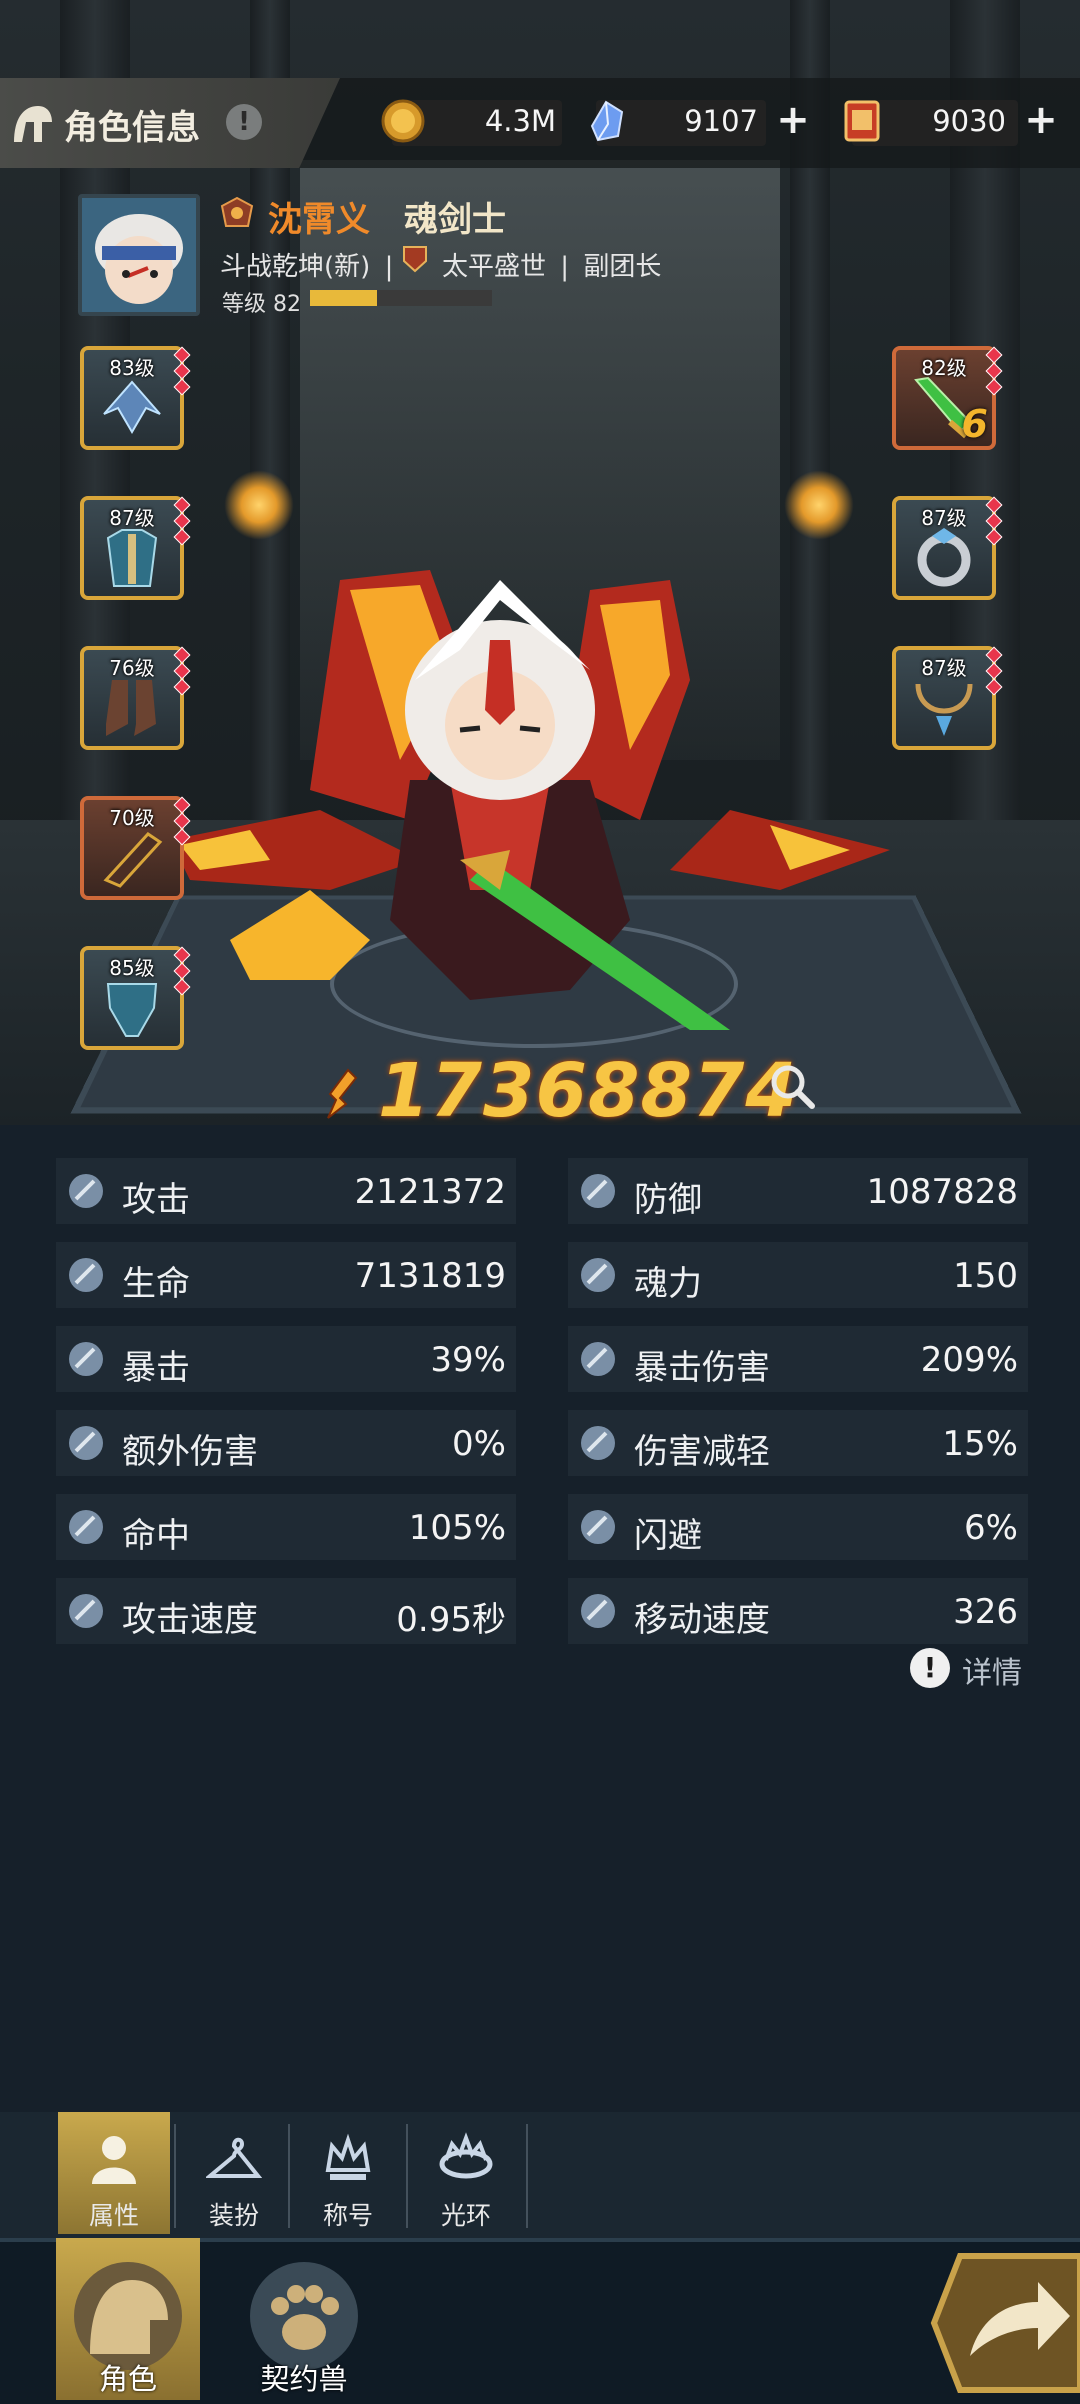  What do you see at coordinates (798, 1359) in the screenshot?
I see `stat-row: 暴击伤害 209%` at bounding box center [798, 1359].